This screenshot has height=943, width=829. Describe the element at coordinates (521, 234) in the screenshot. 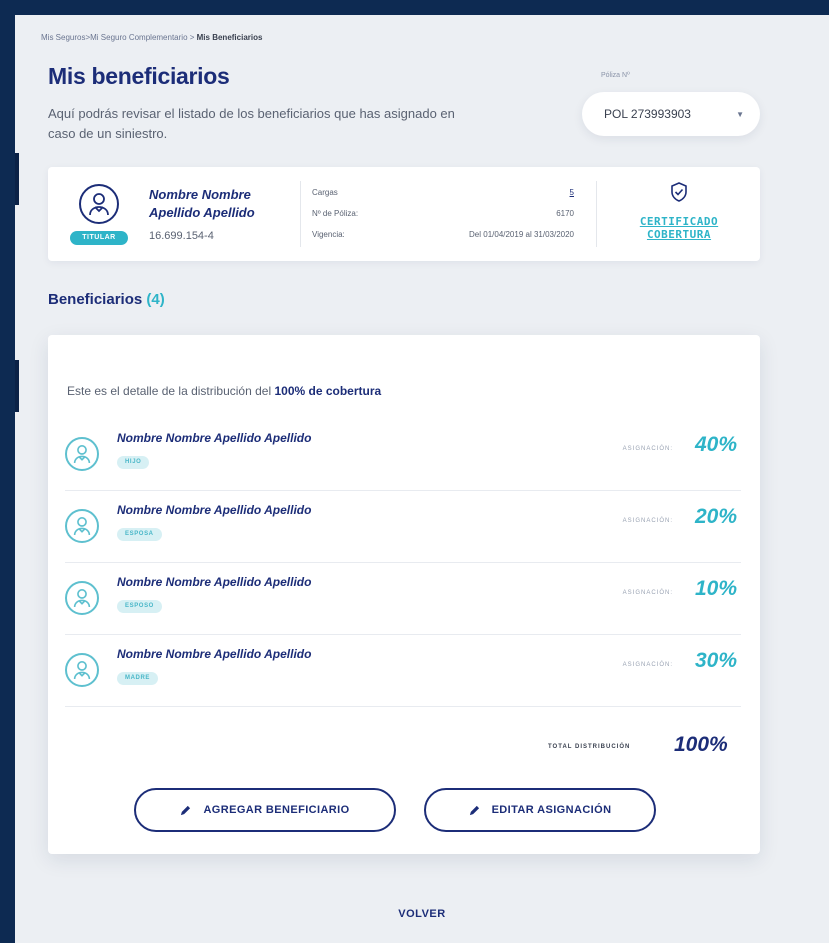

I see `vigencia-value: Del 01/04/2019 al 31/03/2020` at that location.